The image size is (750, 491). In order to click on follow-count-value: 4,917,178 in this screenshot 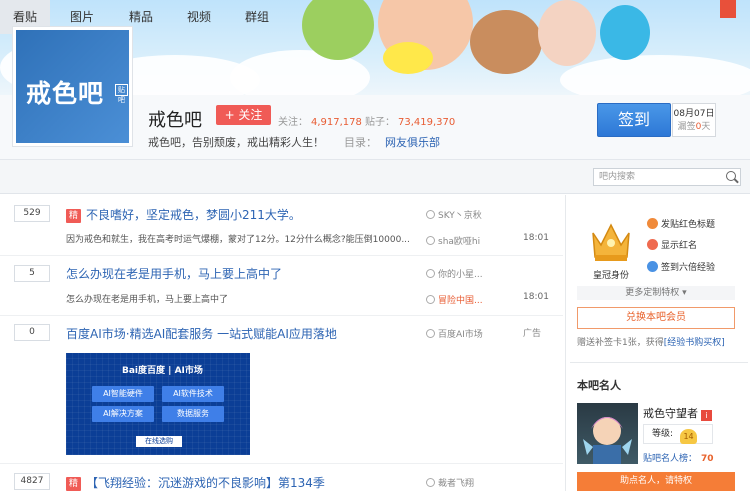, I will do `click(336, 122)`.